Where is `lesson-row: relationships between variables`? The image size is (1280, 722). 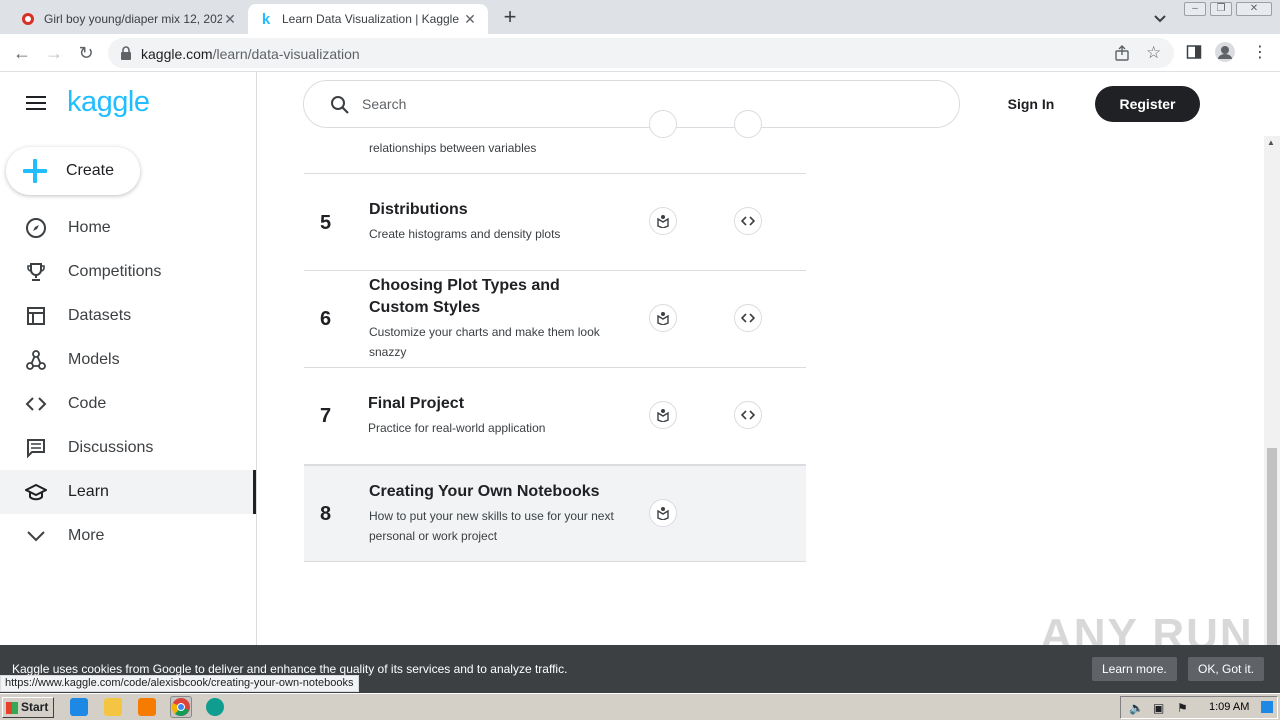
lesson-row: relationships between variables is located at coordinates (555, 142).